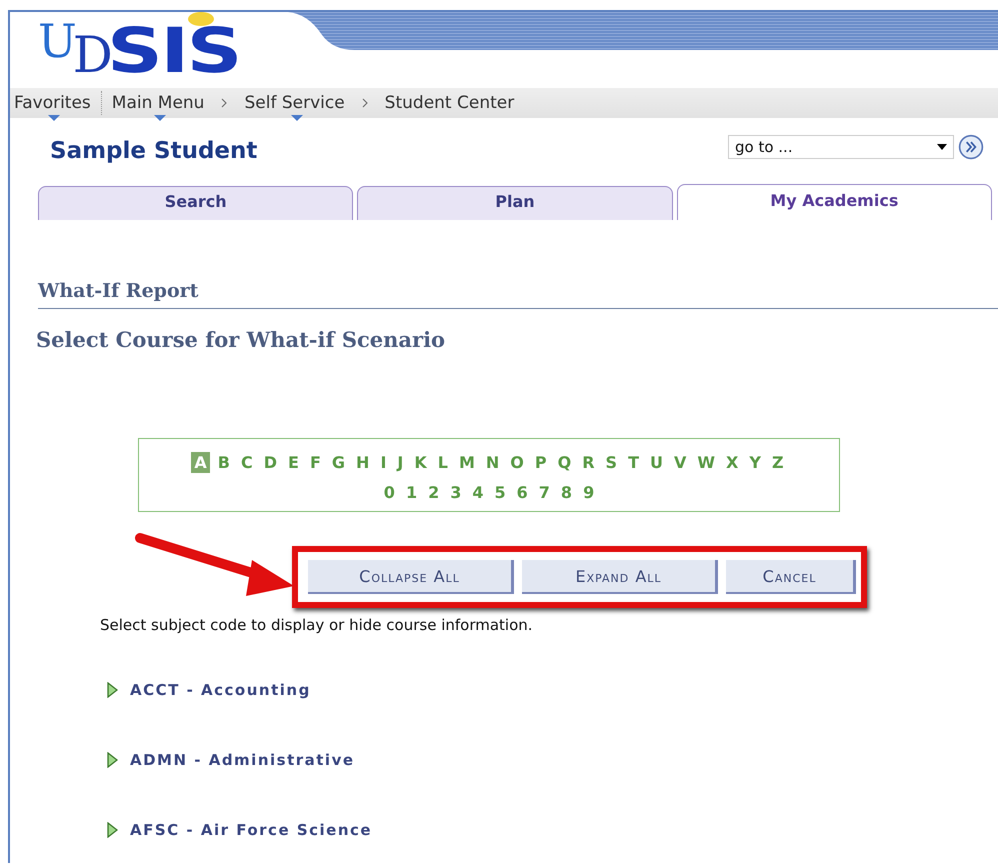 The height and width of the screenshot is (865, 998). Describe the element at coordinates (517, 462) in the screenshot. I see `letter-link: O` at that location.